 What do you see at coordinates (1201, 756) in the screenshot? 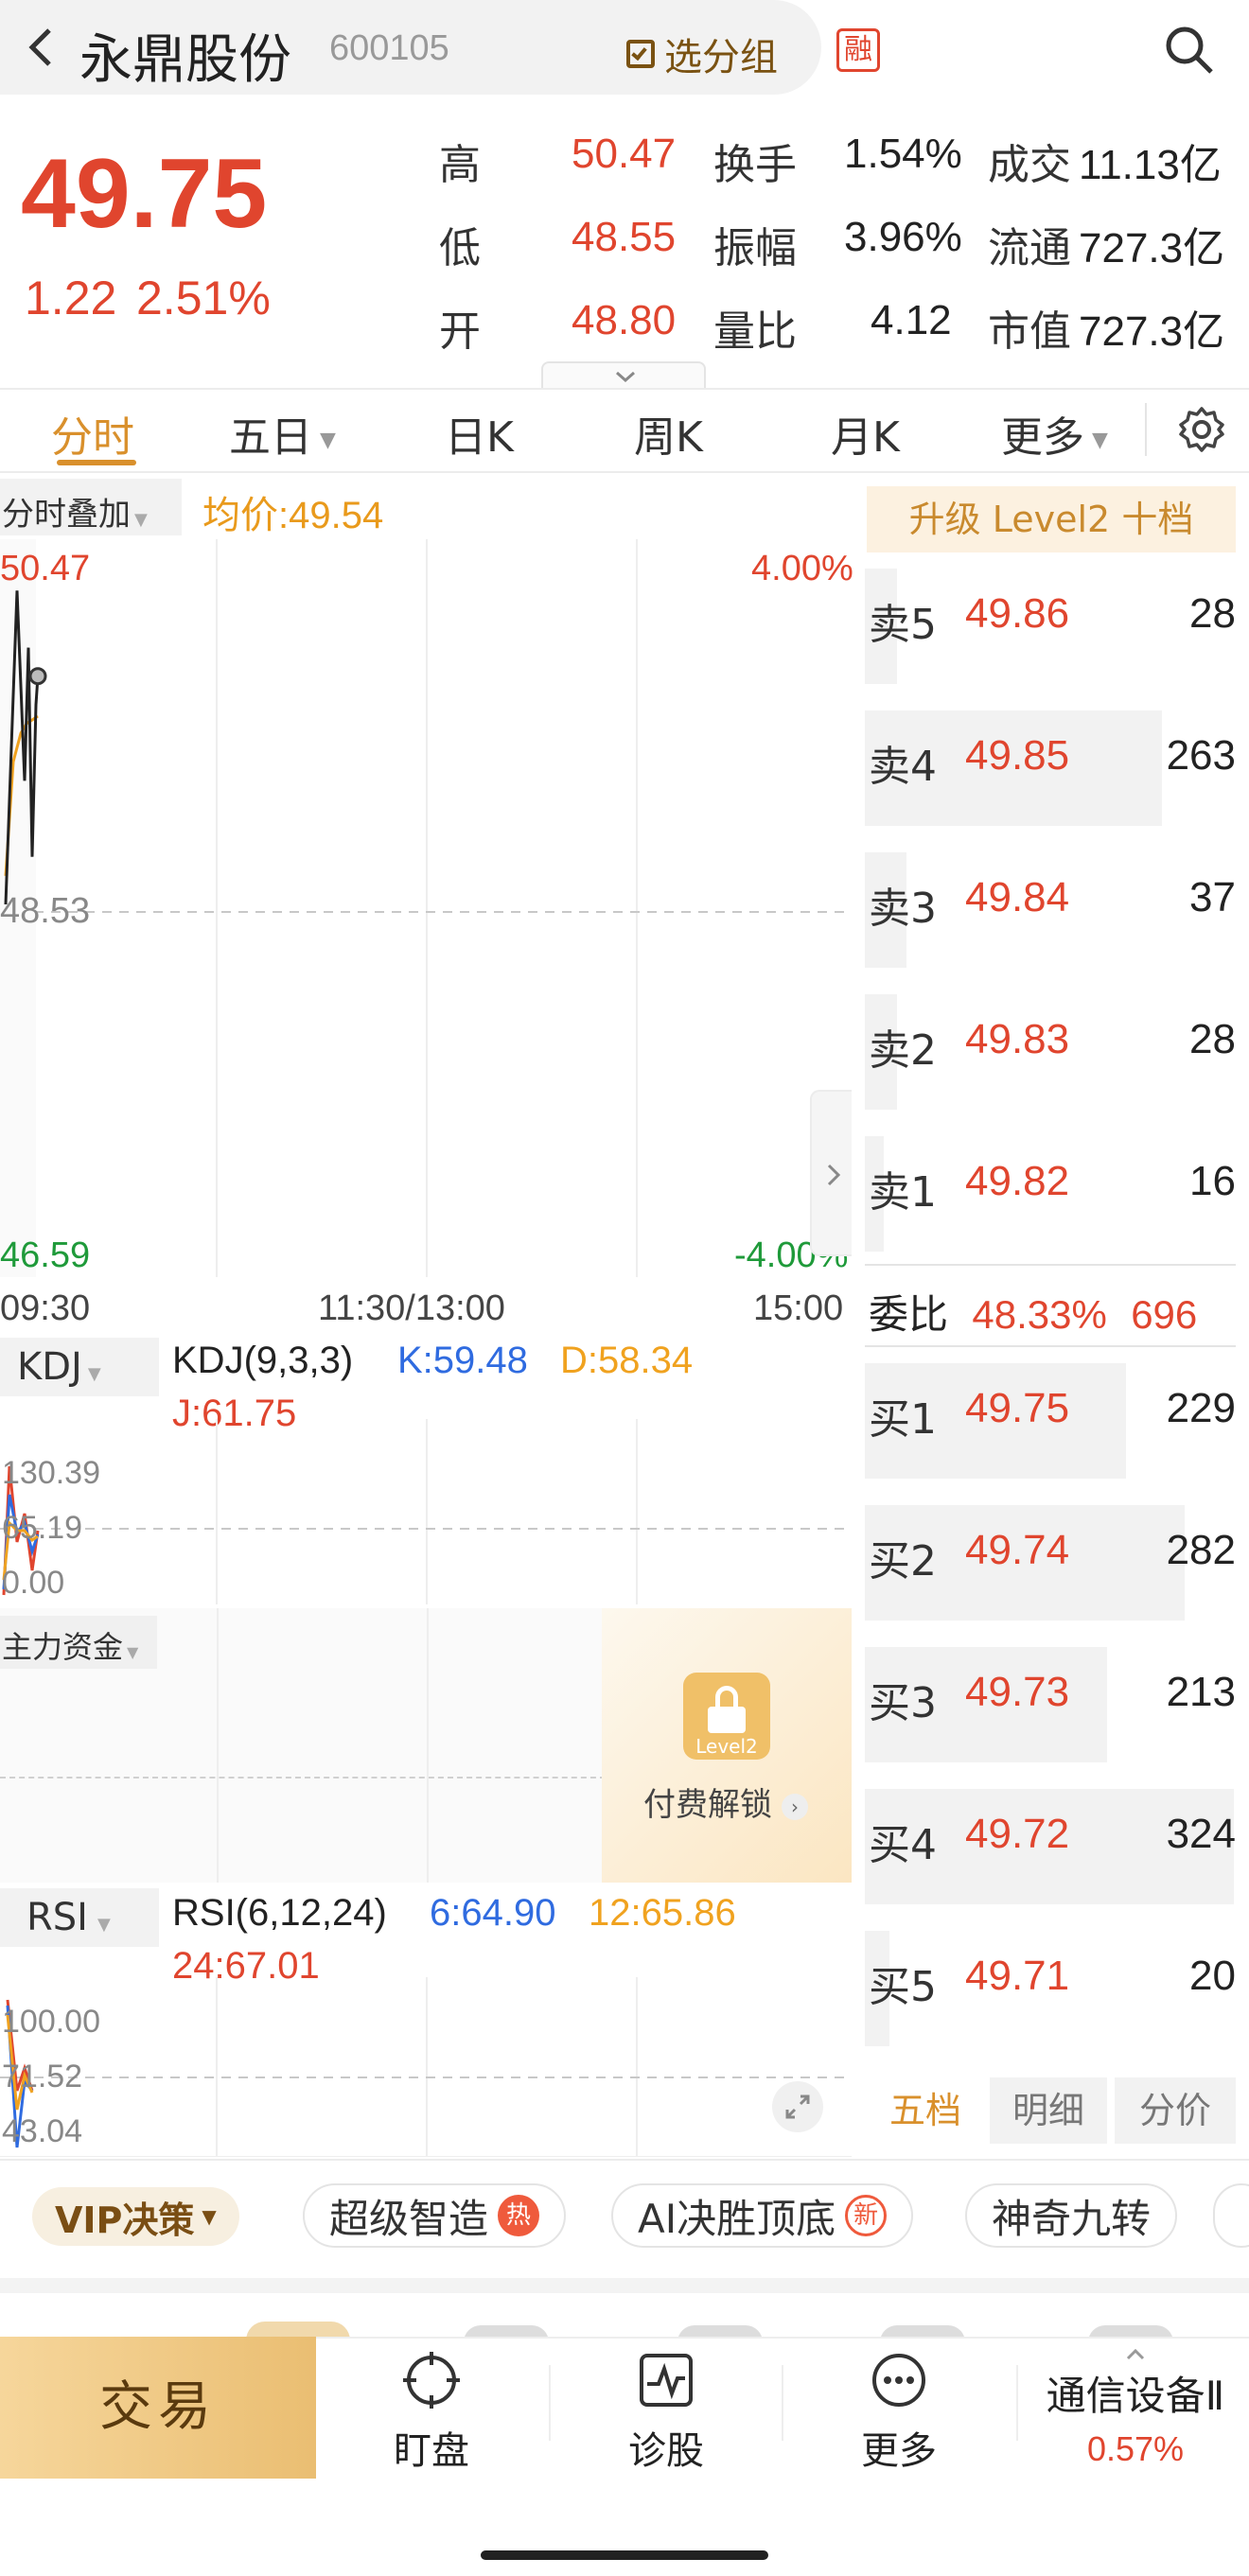
I see `order-volume: 263` at bounding box center [1201, 756].